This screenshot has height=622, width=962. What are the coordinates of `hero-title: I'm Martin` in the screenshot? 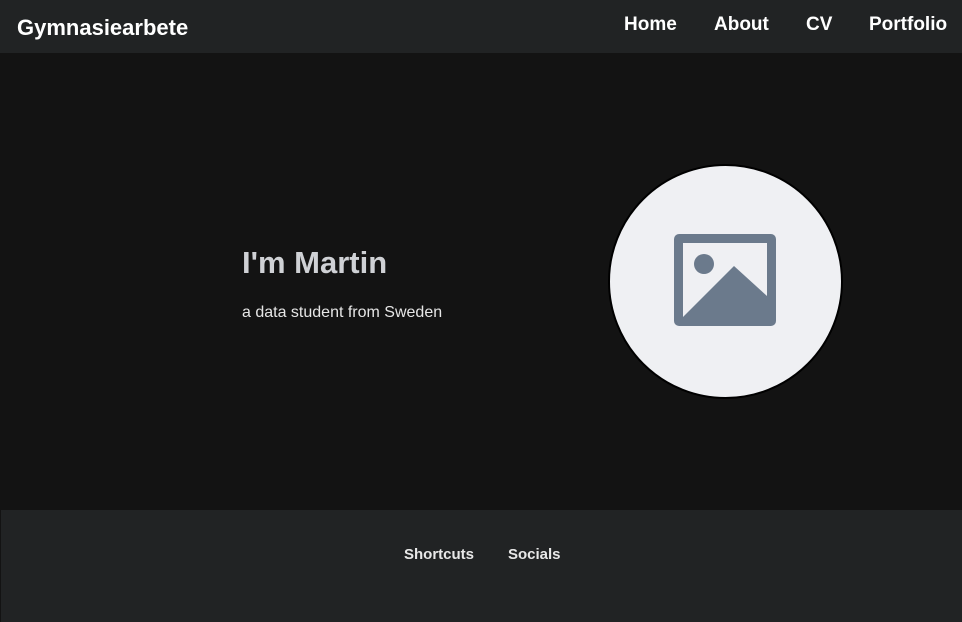 It's located at (315, 262).